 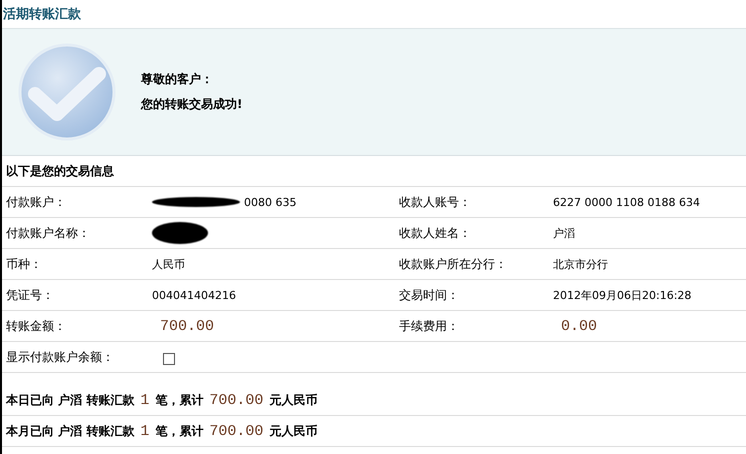 I want to click on field-value: 人民币, so click(x=168, y=264).